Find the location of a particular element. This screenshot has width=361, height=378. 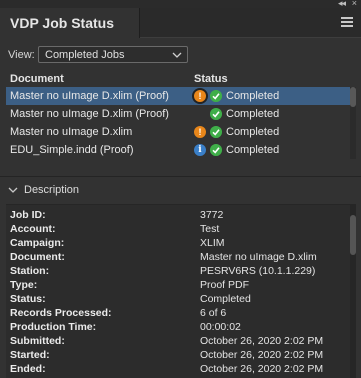

jobs-table-header: Document Status is located at coordinates (180, 79).